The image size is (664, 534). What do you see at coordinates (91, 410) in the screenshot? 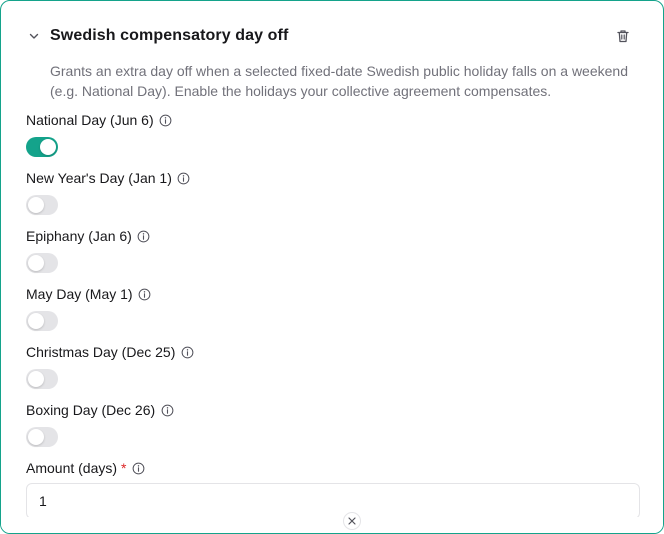
I see `holiday-label: Boxing Day (Dec 26)` at bounding box center [91, 410].